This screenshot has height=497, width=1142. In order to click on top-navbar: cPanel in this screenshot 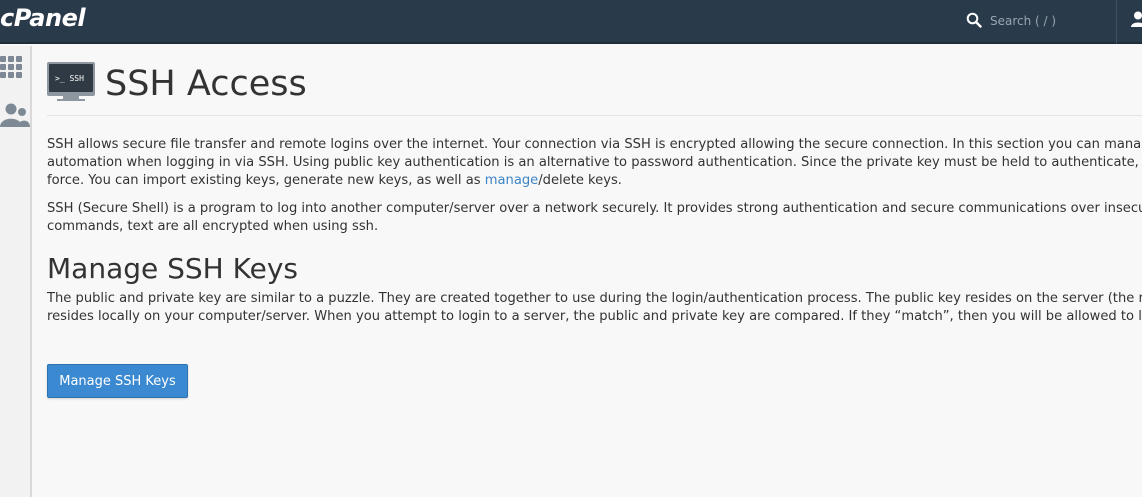, I will do `click(571, 22)`.